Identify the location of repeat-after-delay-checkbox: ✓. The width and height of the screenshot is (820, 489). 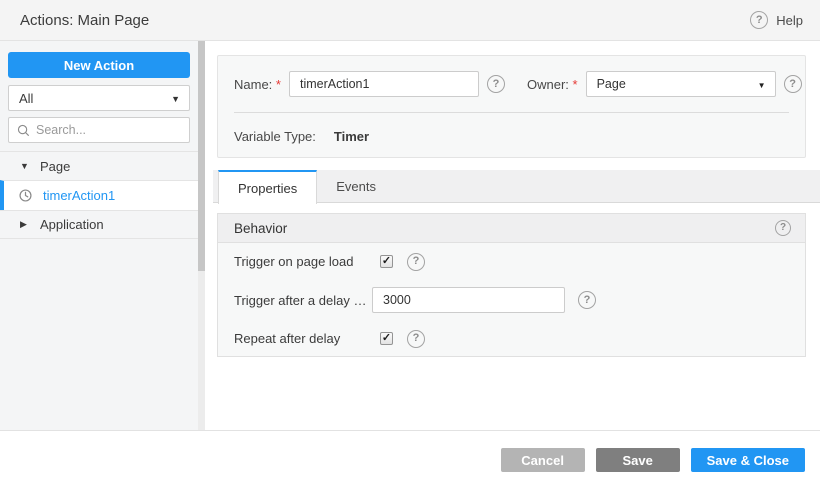
(386, 338).